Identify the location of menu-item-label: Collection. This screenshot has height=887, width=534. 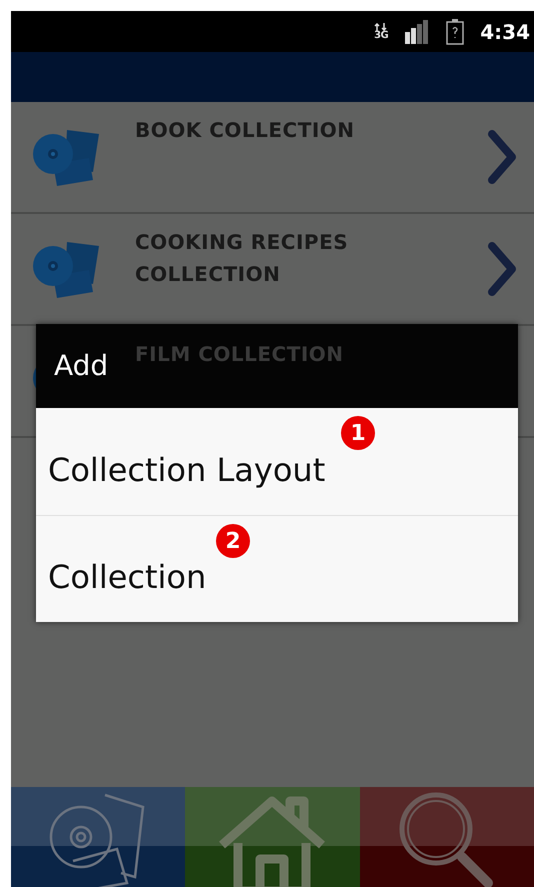
(127, 577).